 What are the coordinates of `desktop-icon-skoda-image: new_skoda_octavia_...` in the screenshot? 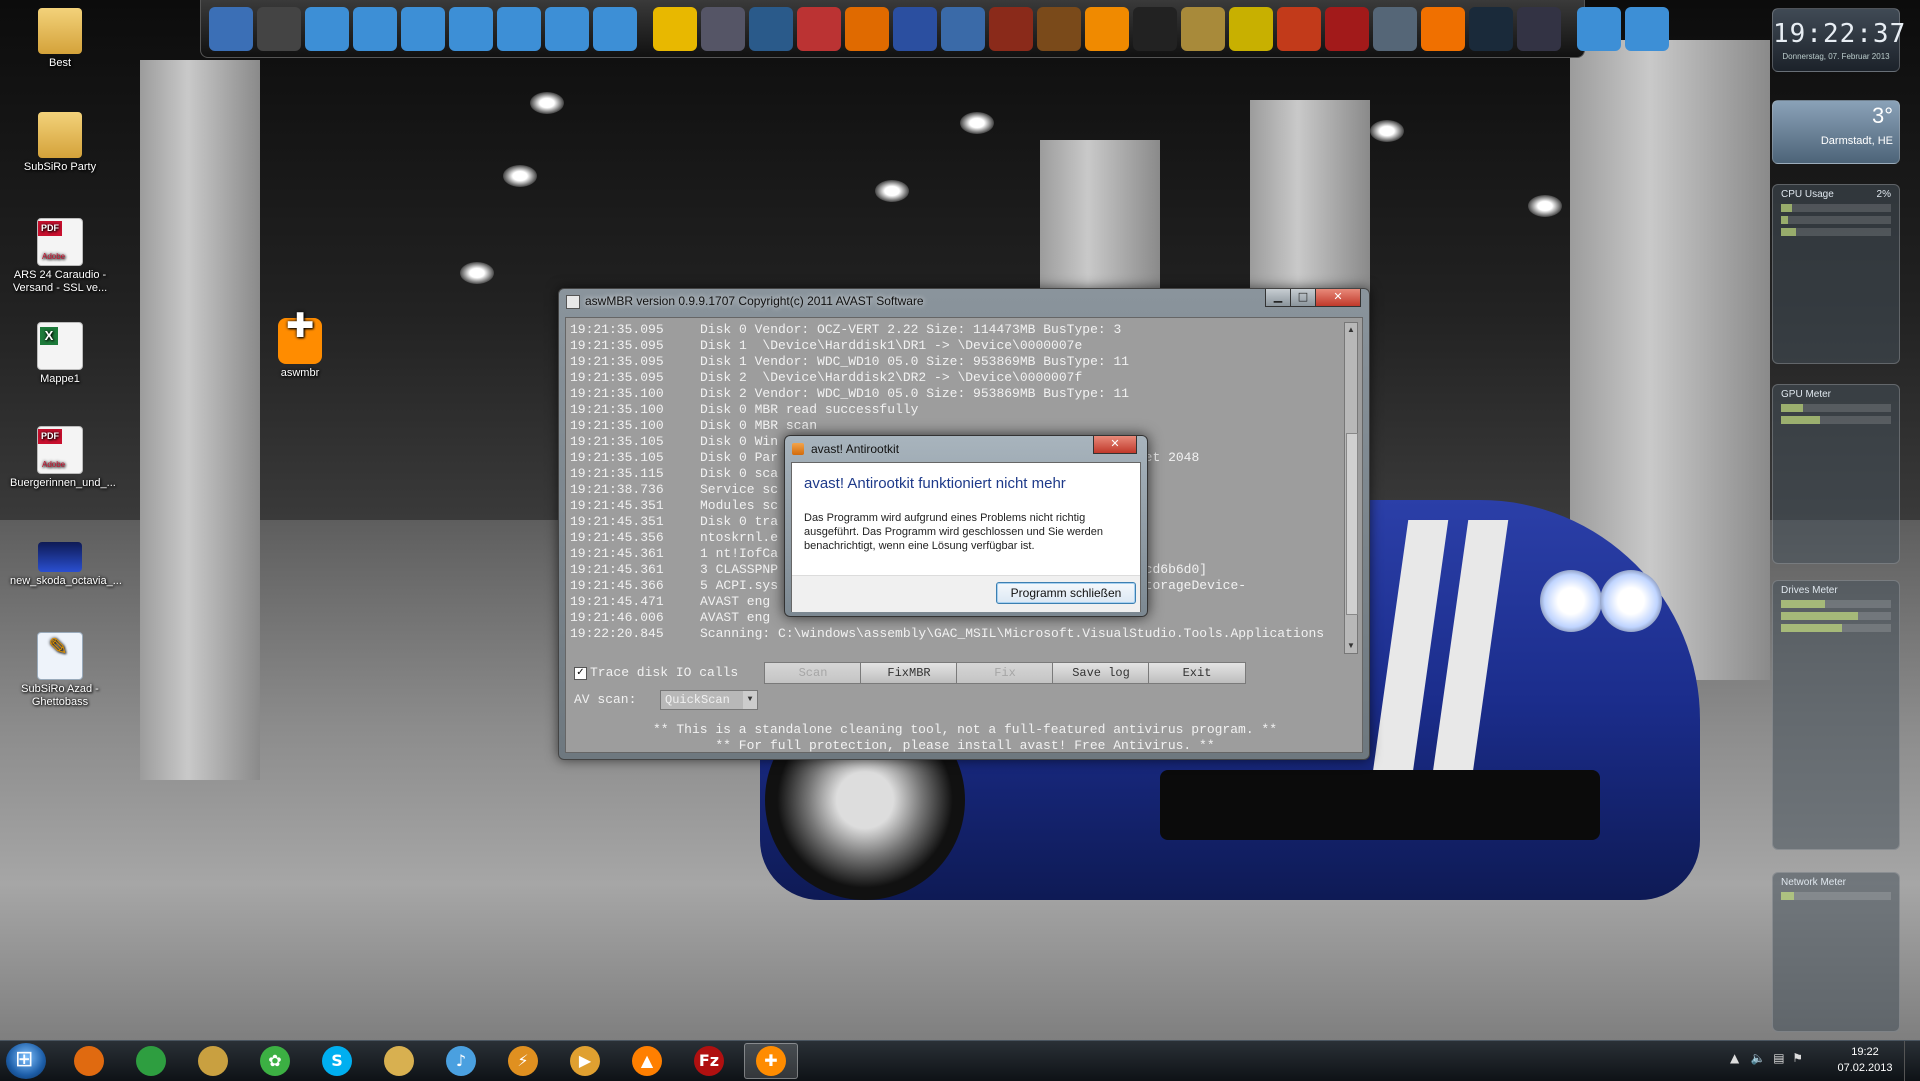 It's located at (66, 559).